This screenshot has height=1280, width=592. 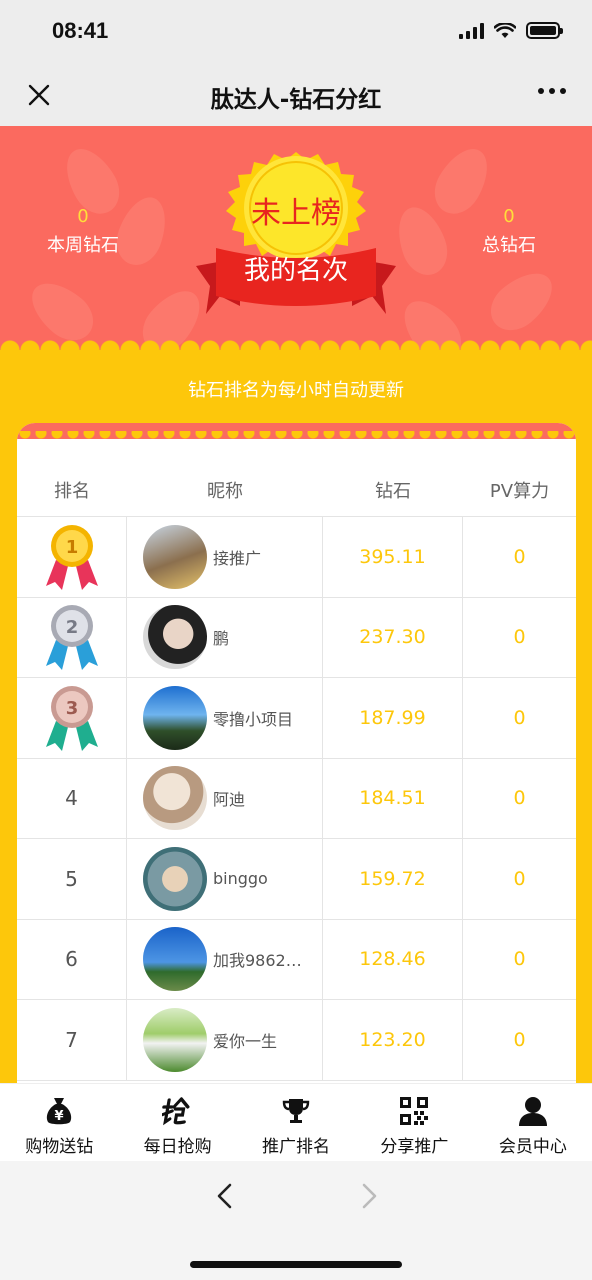 I want to click on money-bag-icon: ¥, so click(x=59, y=1111).